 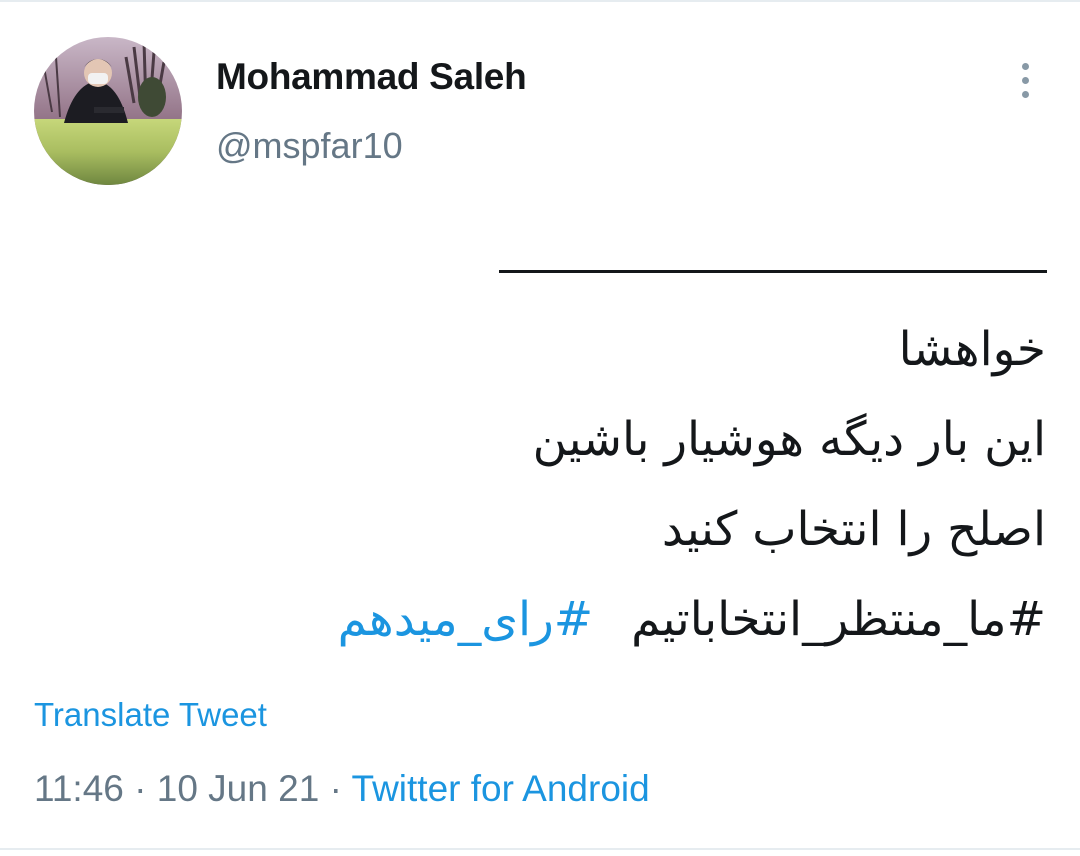 I want to click on bottom-border, so click(x=540, y=849).